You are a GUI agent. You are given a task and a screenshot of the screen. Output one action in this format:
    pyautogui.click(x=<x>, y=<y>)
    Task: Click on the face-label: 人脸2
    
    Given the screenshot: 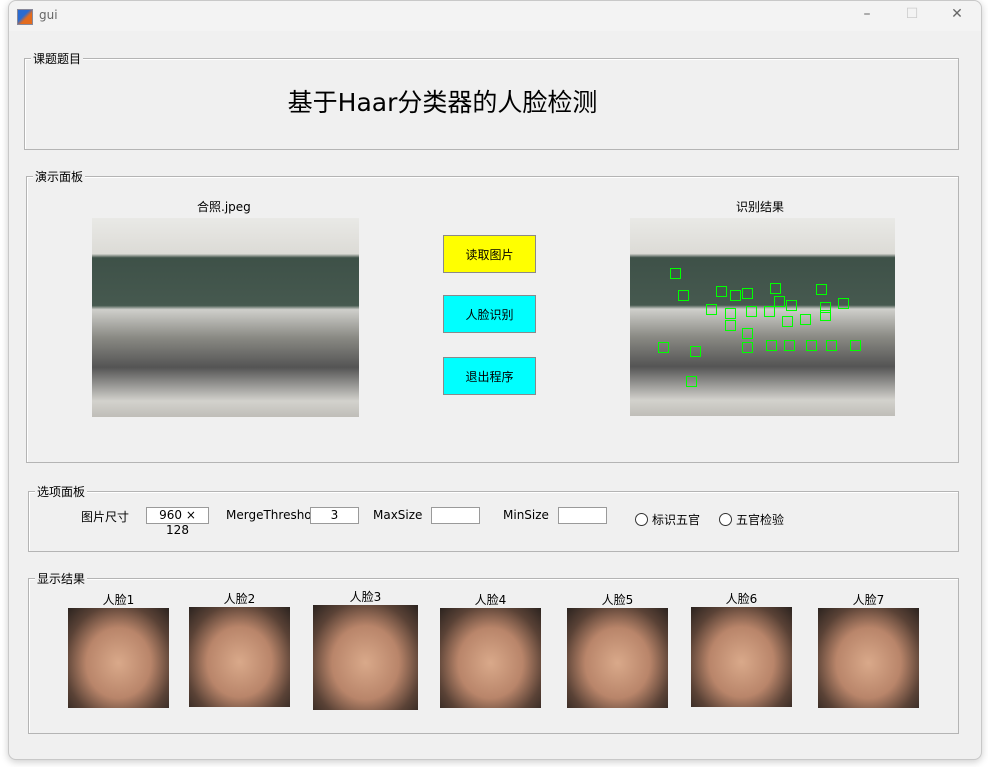 What is the action you would take?
    pyautogui.click(x=239, y=599)
    